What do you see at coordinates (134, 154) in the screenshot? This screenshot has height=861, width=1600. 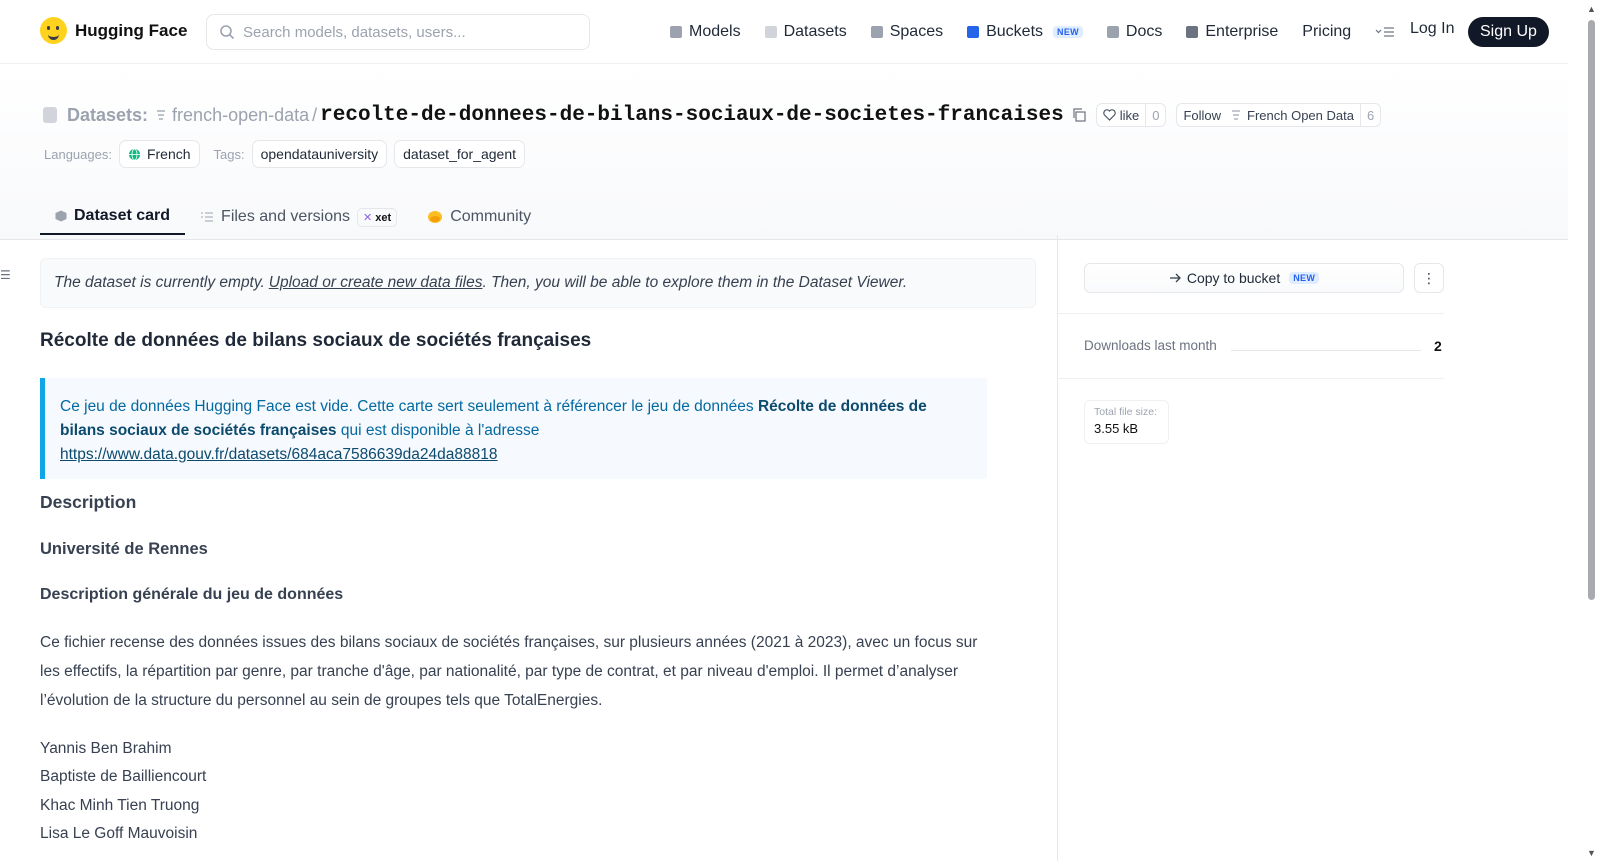 I see `globe-icon` at bounding box center [134, 154].